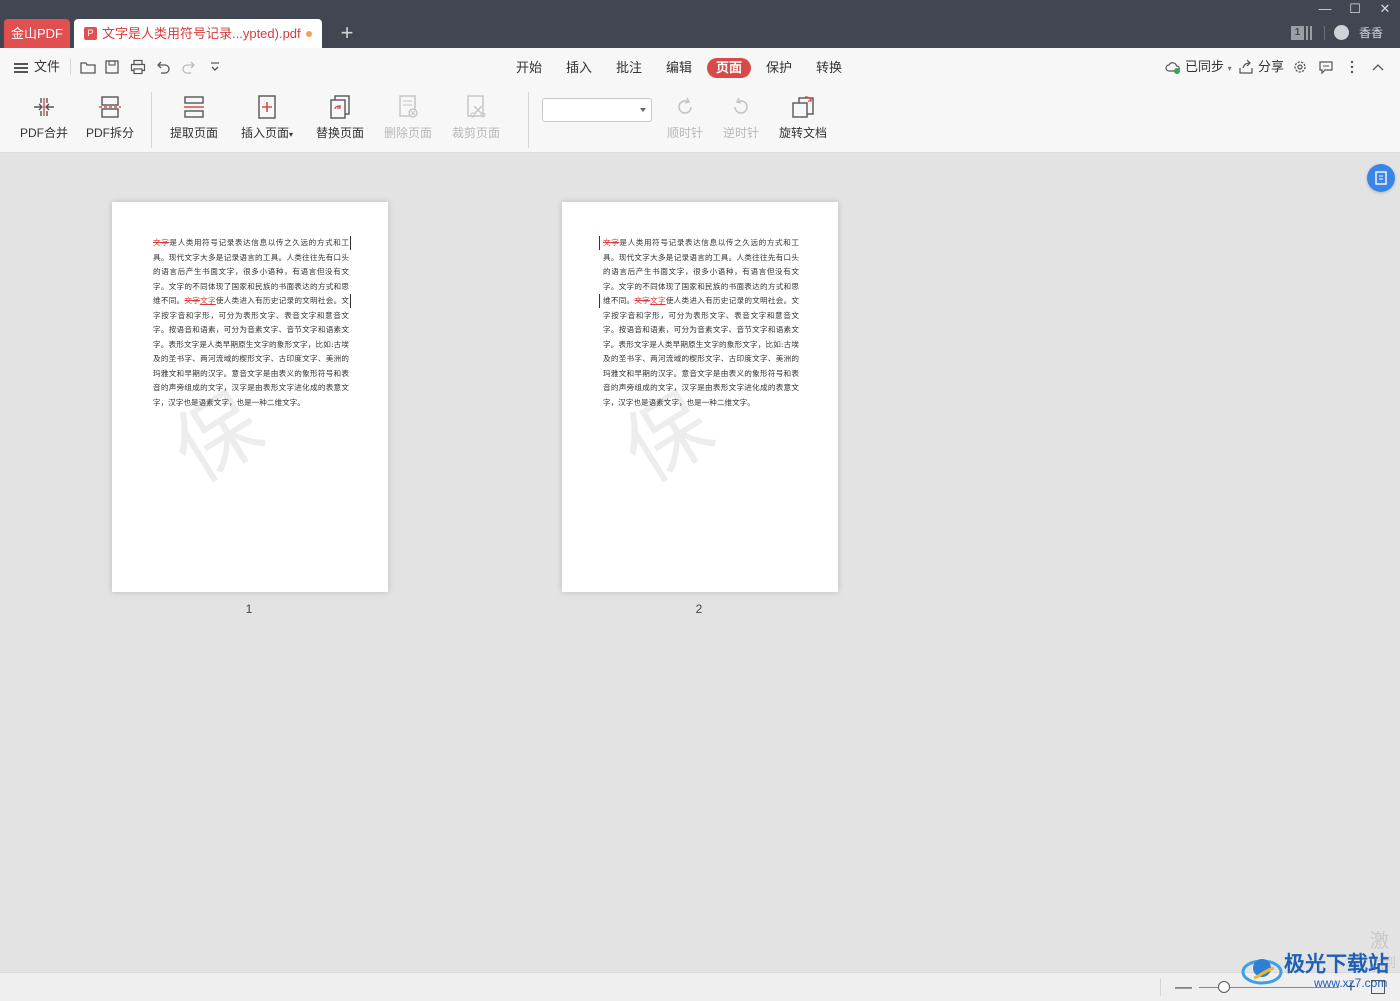 Image resolution: width=1400 pixels, height=1001 pixels. What do you see at coordinates (1300, 67) in the screenshot?
I see `gear-icon` at bounding box center [1300, 67].